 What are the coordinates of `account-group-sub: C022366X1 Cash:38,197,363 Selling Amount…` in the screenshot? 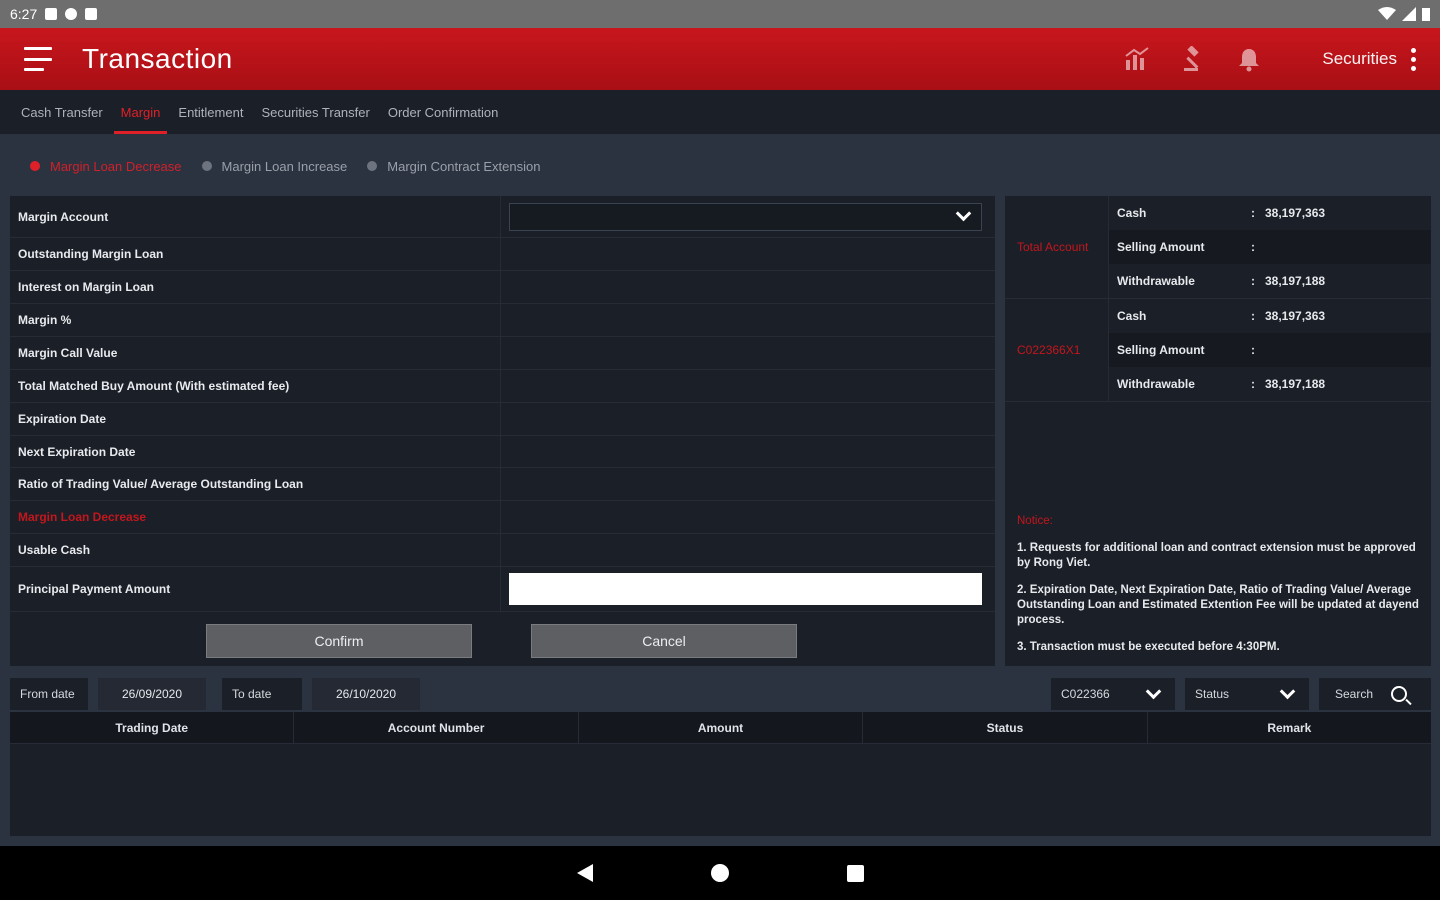 It's located at (1218, 350).